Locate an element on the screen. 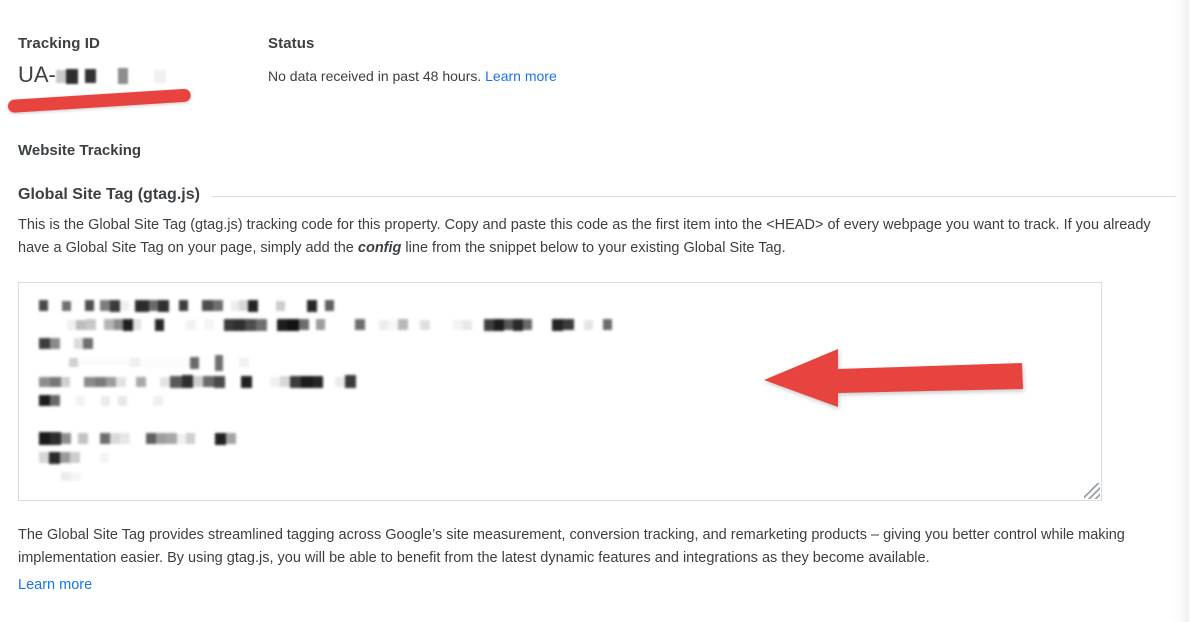 Image resolution: width=1190 pixels, height=622 pixels. gtag-footer-link-wrap: Learn more is located at coordinates (55, 585).